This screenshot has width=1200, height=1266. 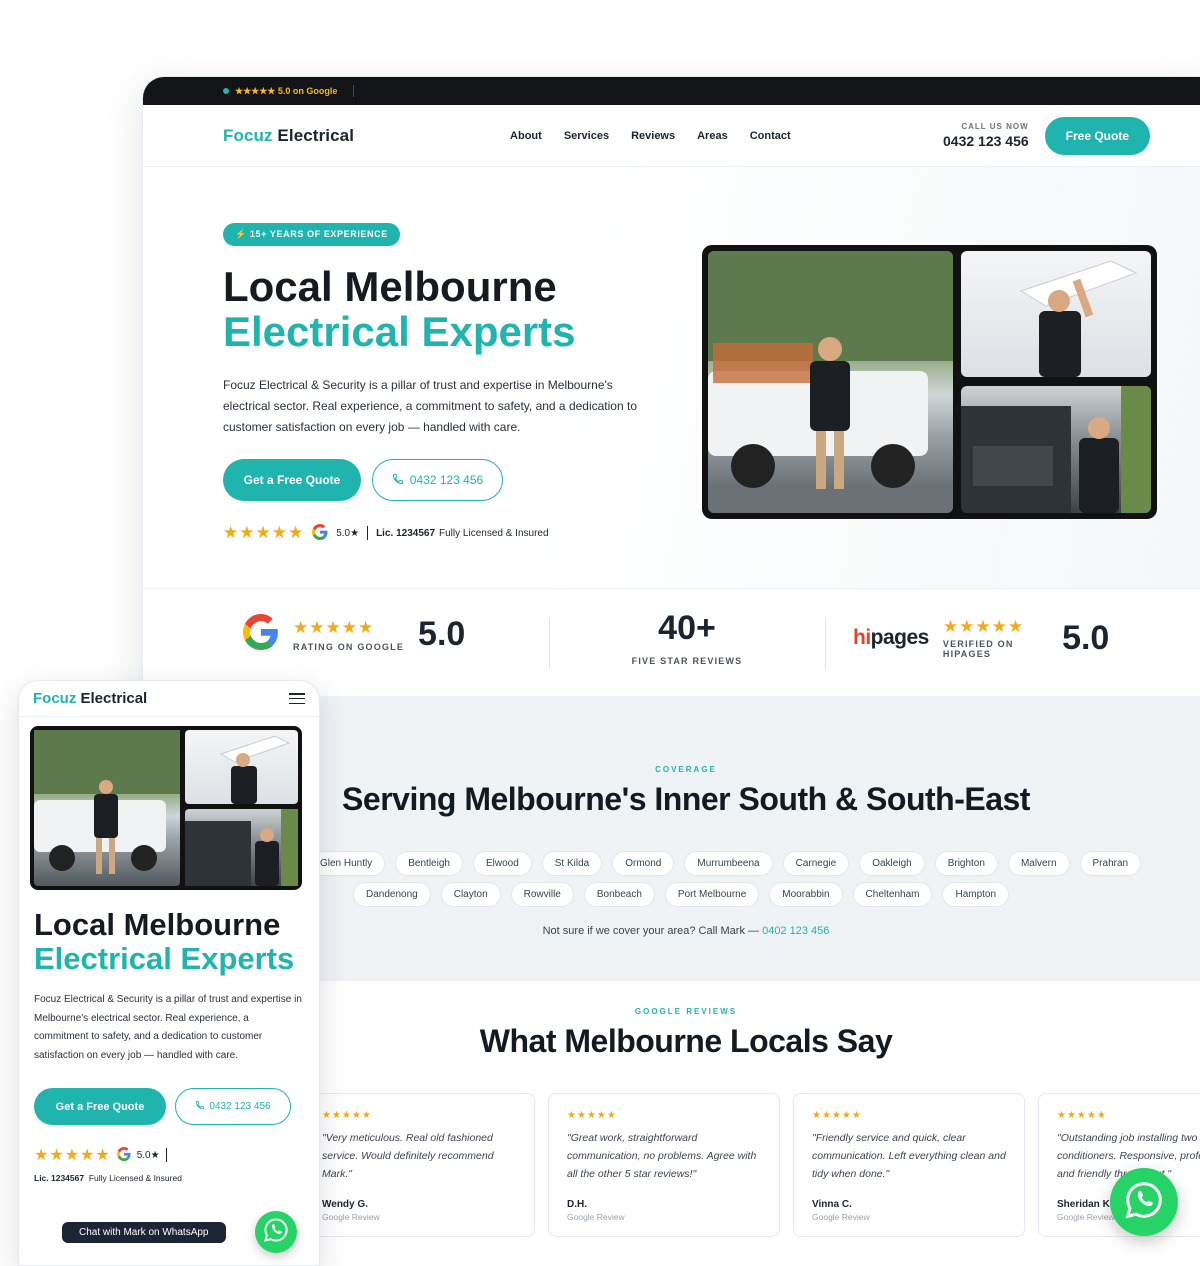 What do you see at coordinates (169, 699) in the screenshot?
I see `mobile-nav: Focuz Electrical` at bounding box center [169, 699].